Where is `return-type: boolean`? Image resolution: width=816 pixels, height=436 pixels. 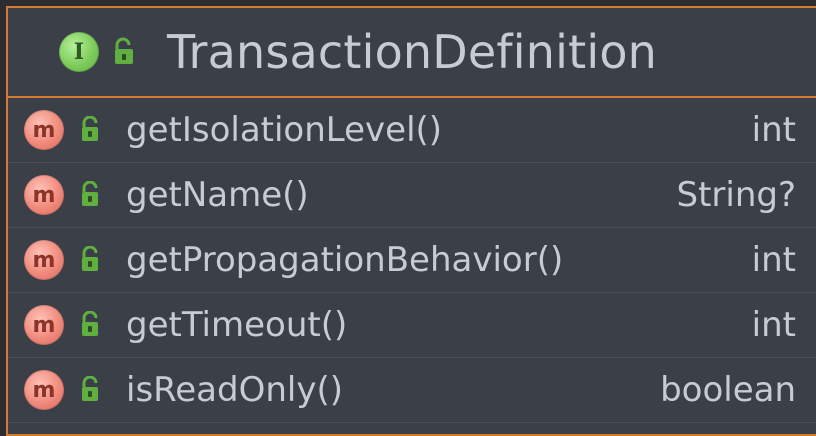
return-type: boolean is located at coordinates (728, 390).